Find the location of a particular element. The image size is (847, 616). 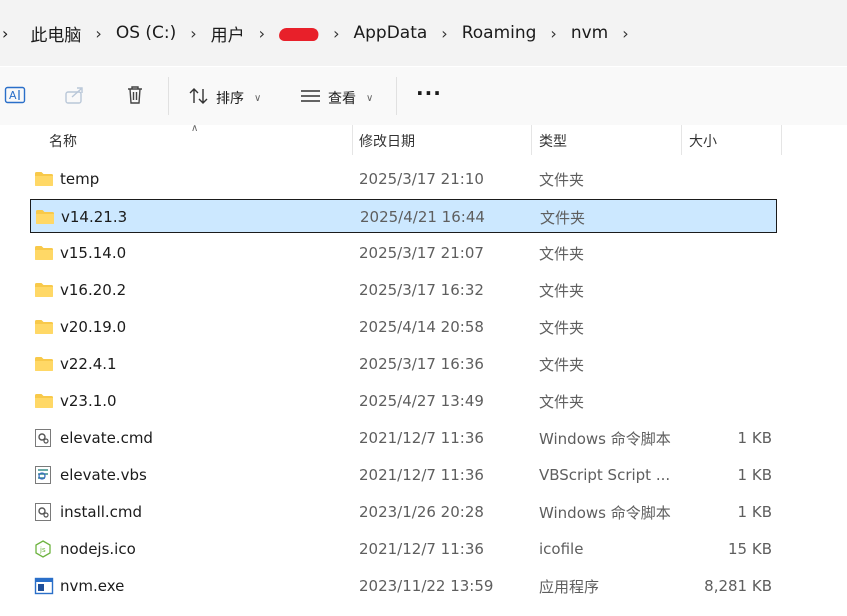

breadcrumb-item-os-c: OS (C:) is located at coordinates (146, 33).